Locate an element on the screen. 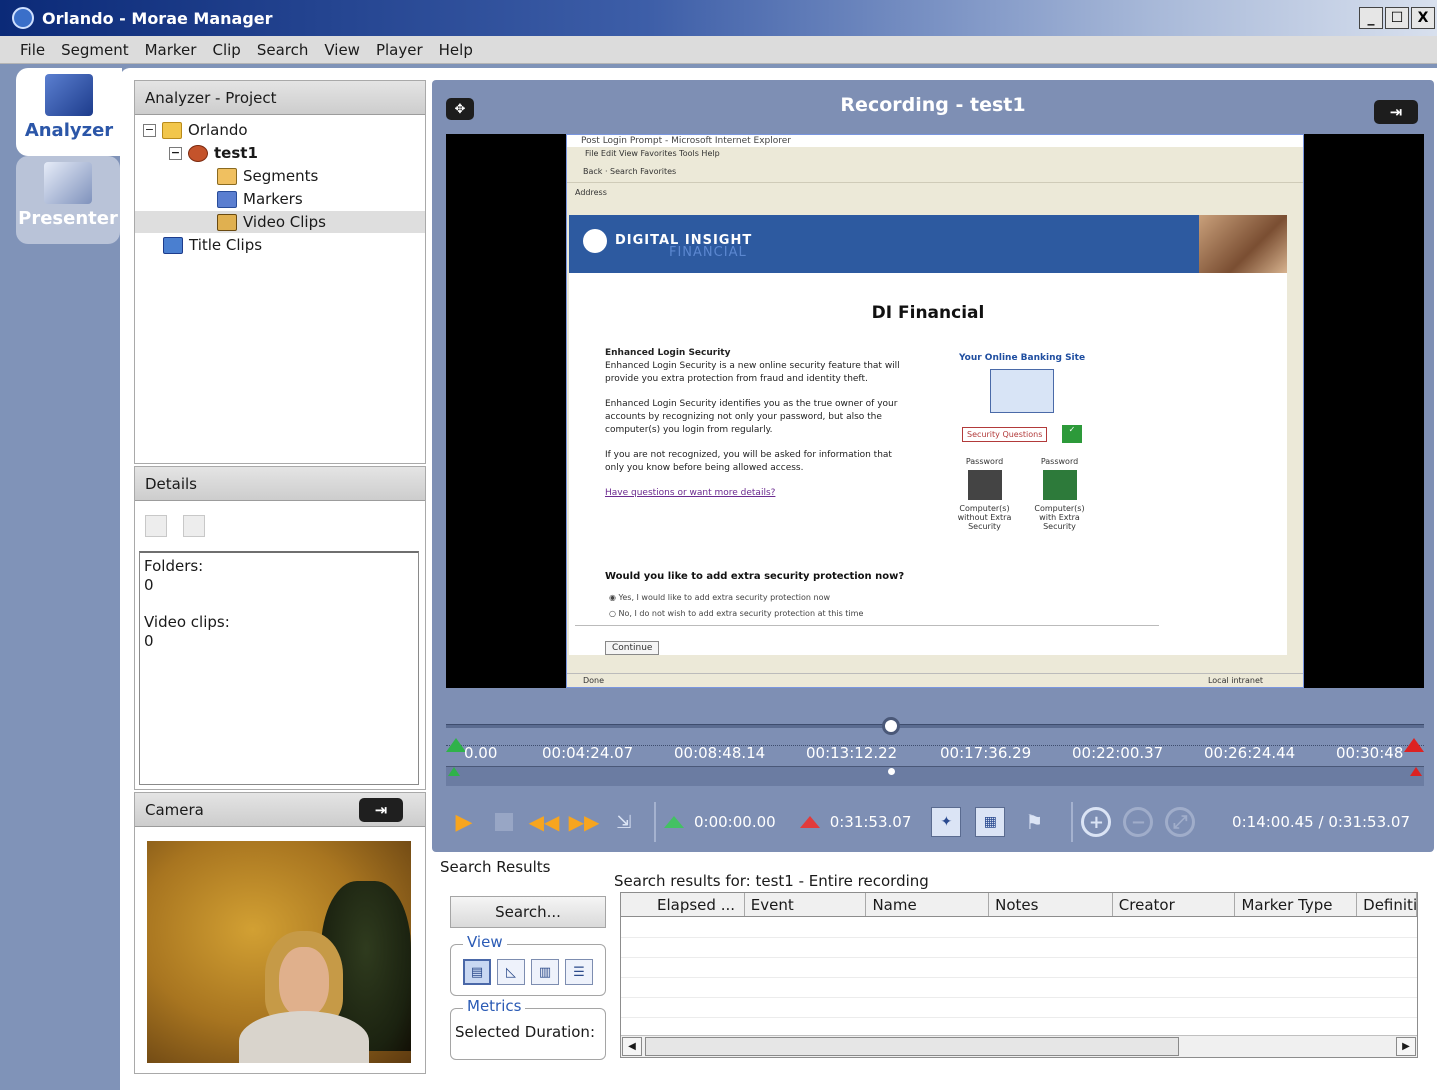 This screenshot has width=1437, height=1090. tree-item-markers: Markers is located at coordinates (260, 199).